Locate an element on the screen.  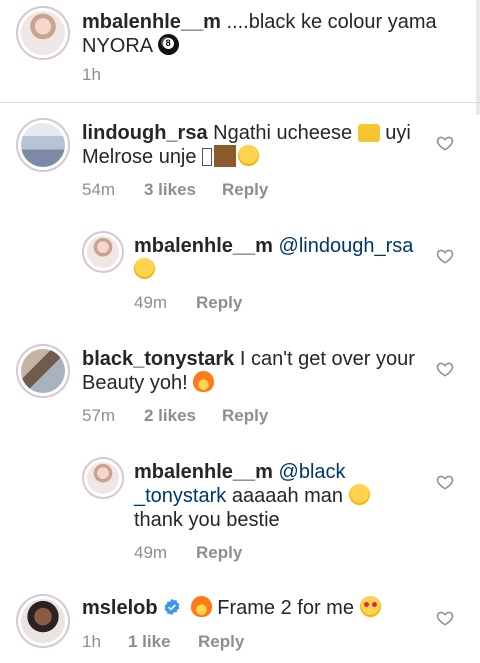
comment-meta: 57m 2 likes Reply is located at coordinates (175, 416).